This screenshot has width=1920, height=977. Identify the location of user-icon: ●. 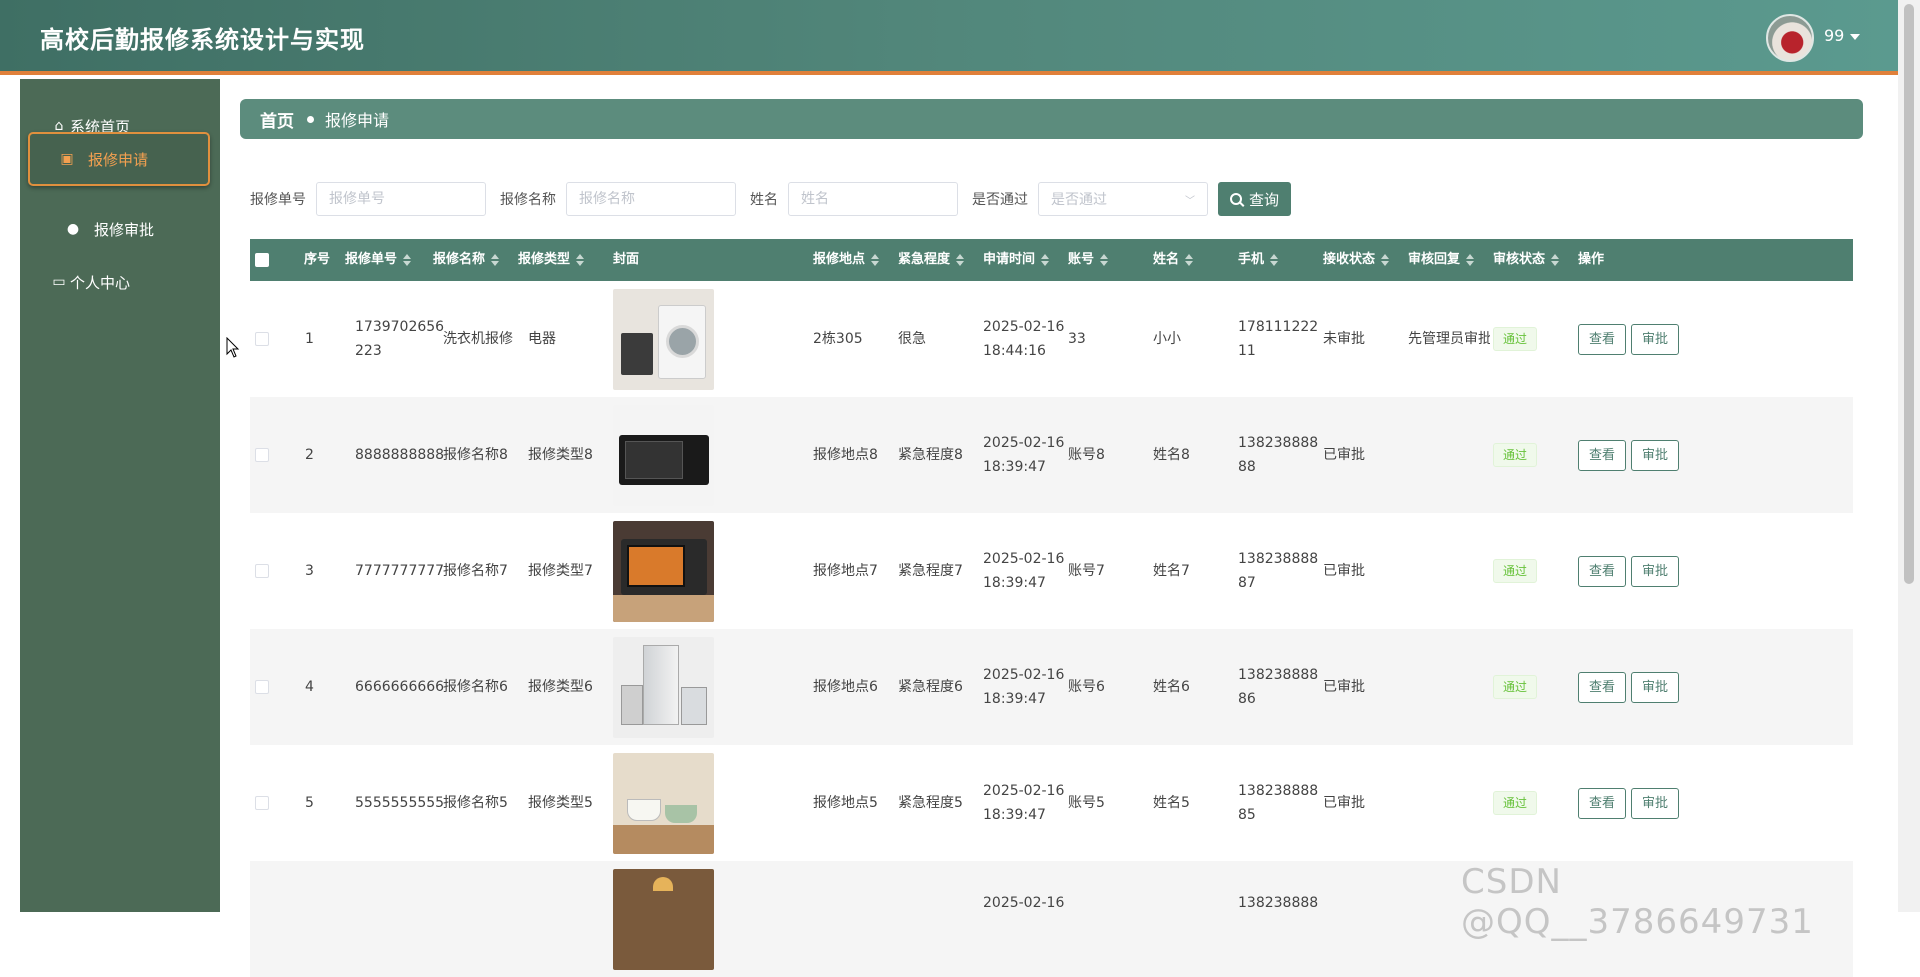
(73, 229).